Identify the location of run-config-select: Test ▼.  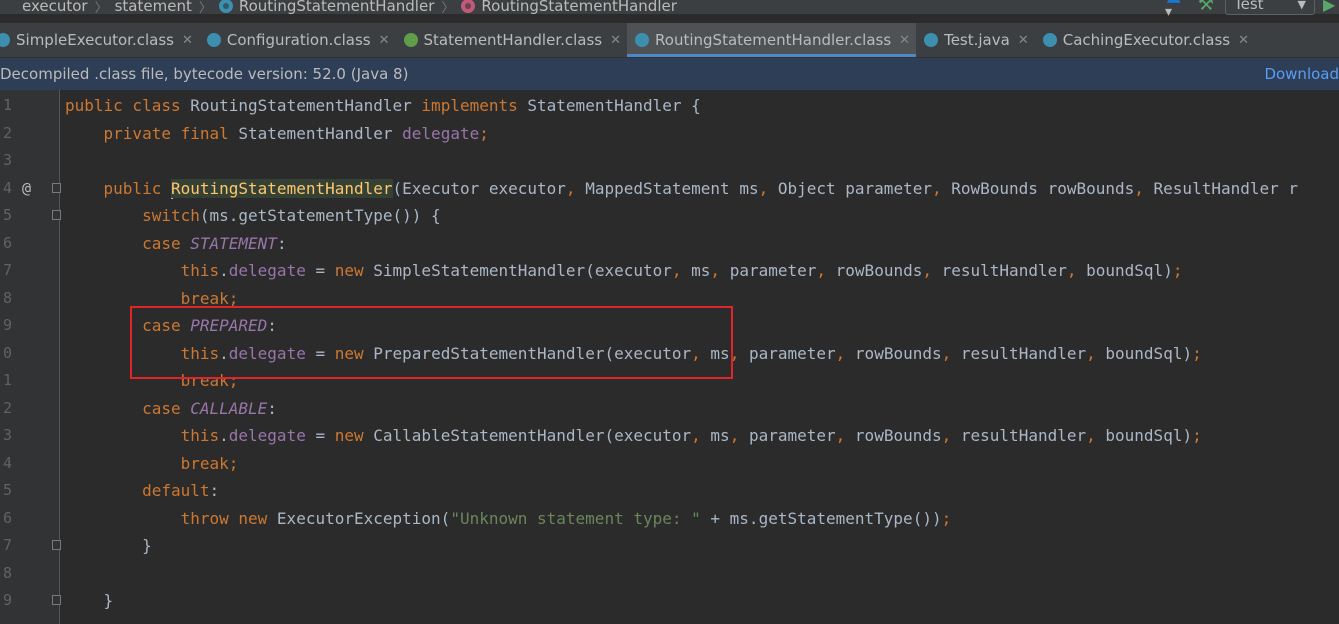
(1270, 7).